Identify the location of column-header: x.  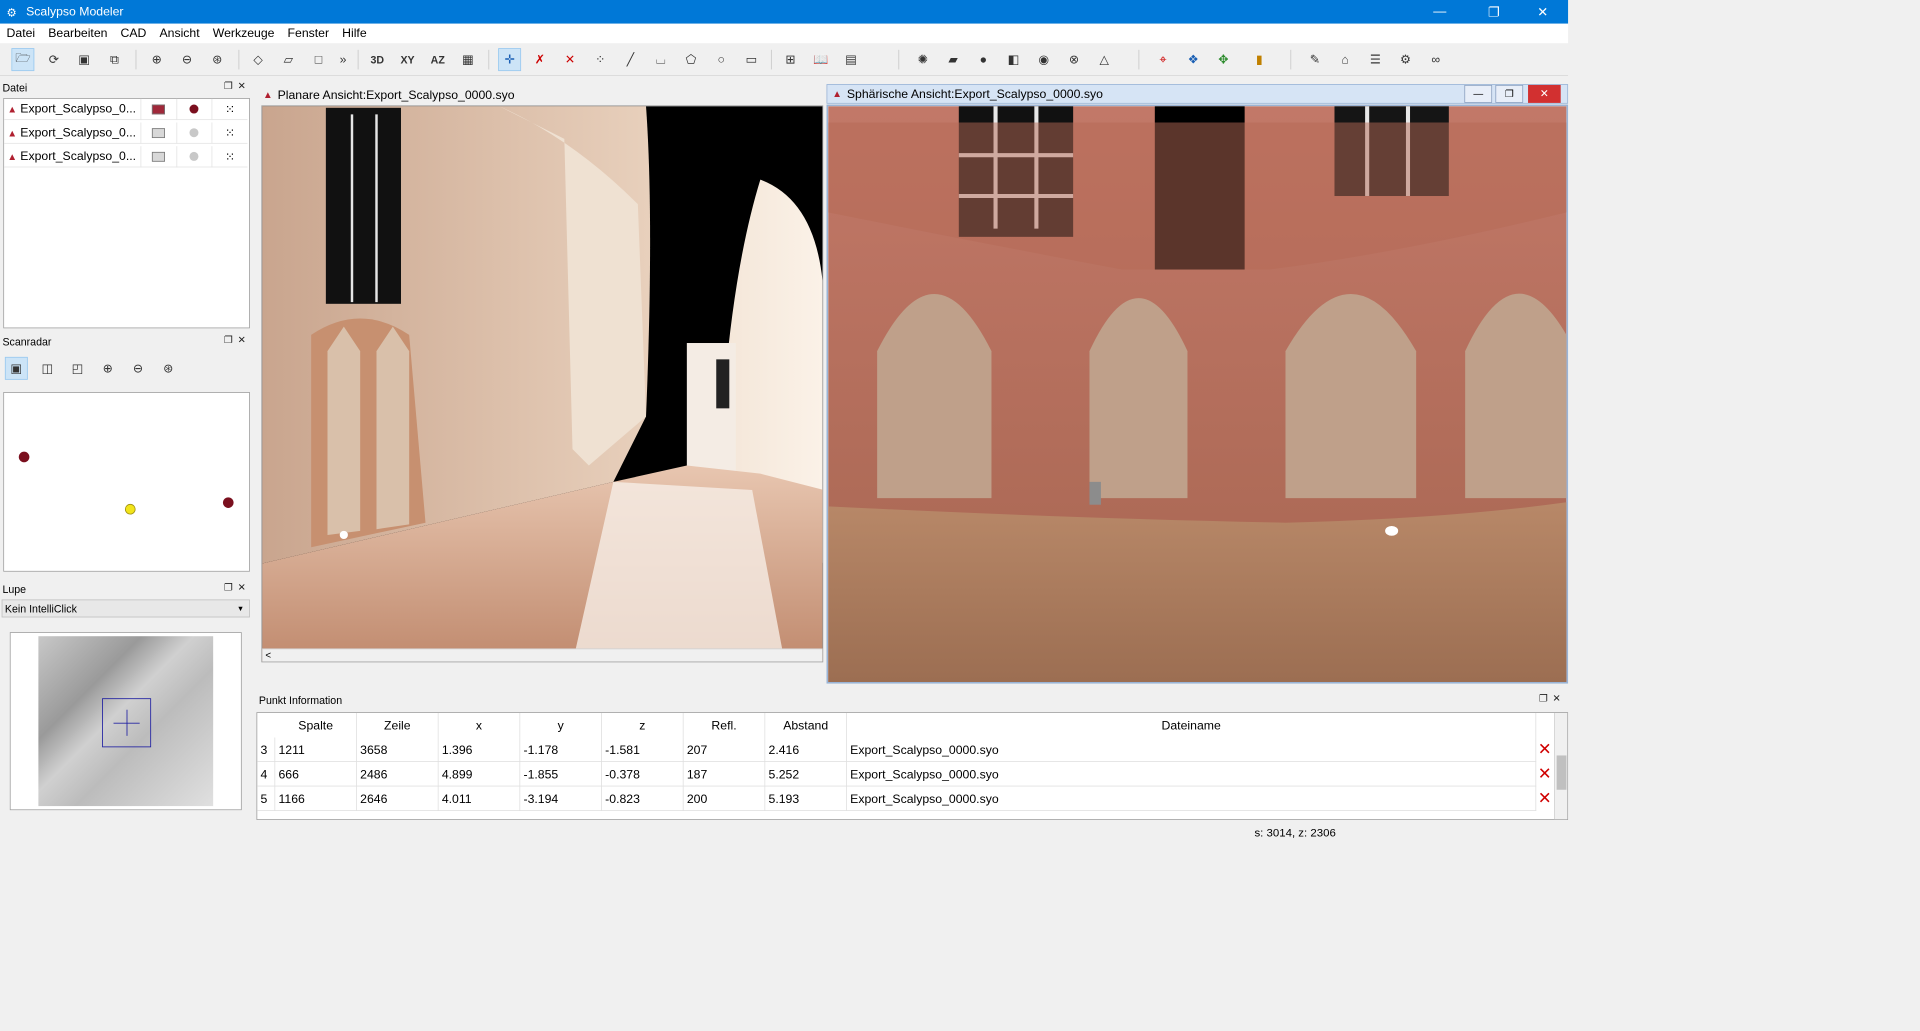
(480, 725).